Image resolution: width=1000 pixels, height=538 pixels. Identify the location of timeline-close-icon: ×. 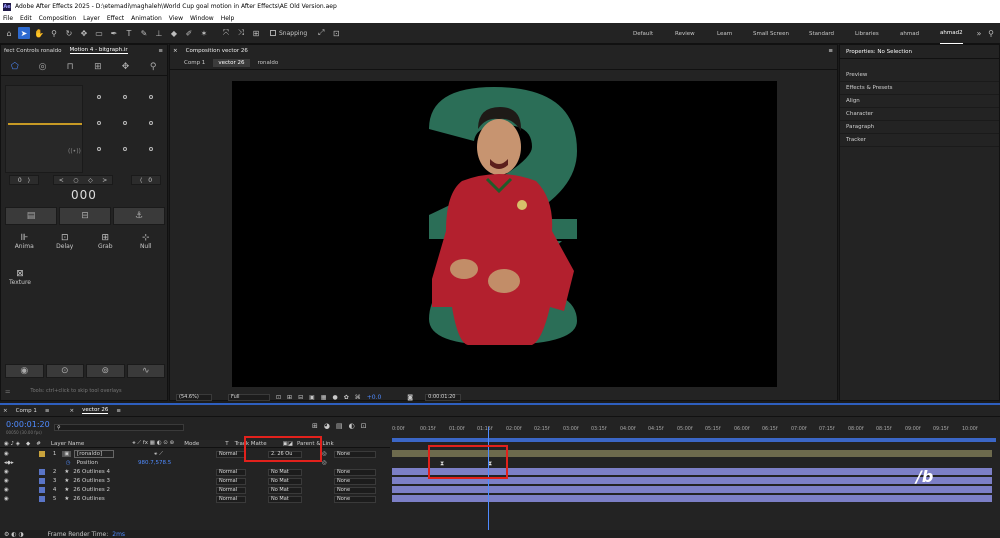
(5, 411).